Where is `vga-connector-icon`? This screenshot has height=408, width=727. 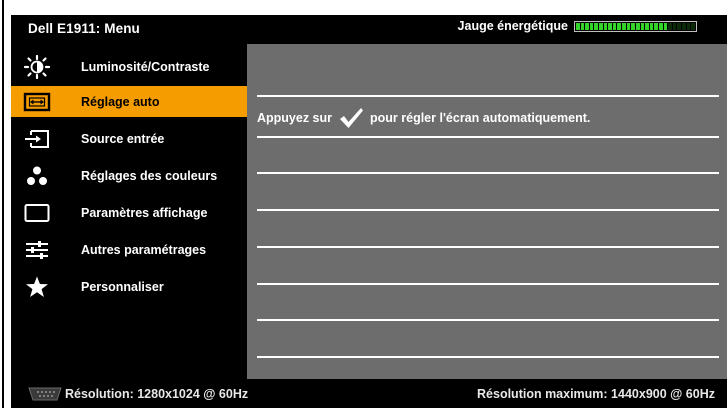 vga-connector-icon is located at coordinates (45, 394).